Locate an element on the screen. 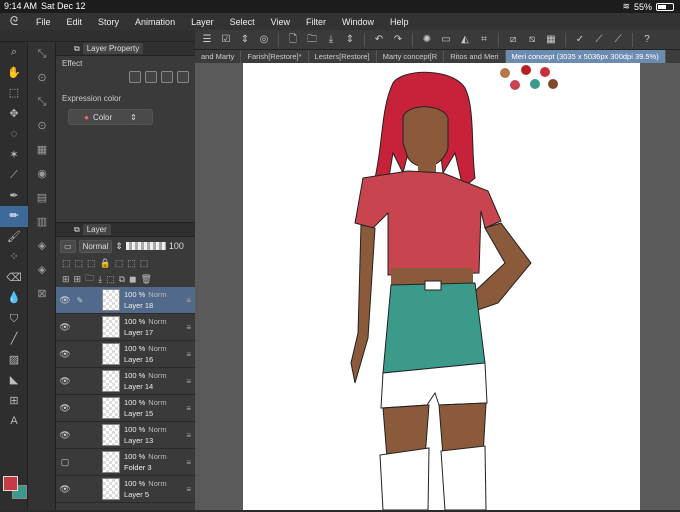  opacity-slider is located at coordinates (145, 246).